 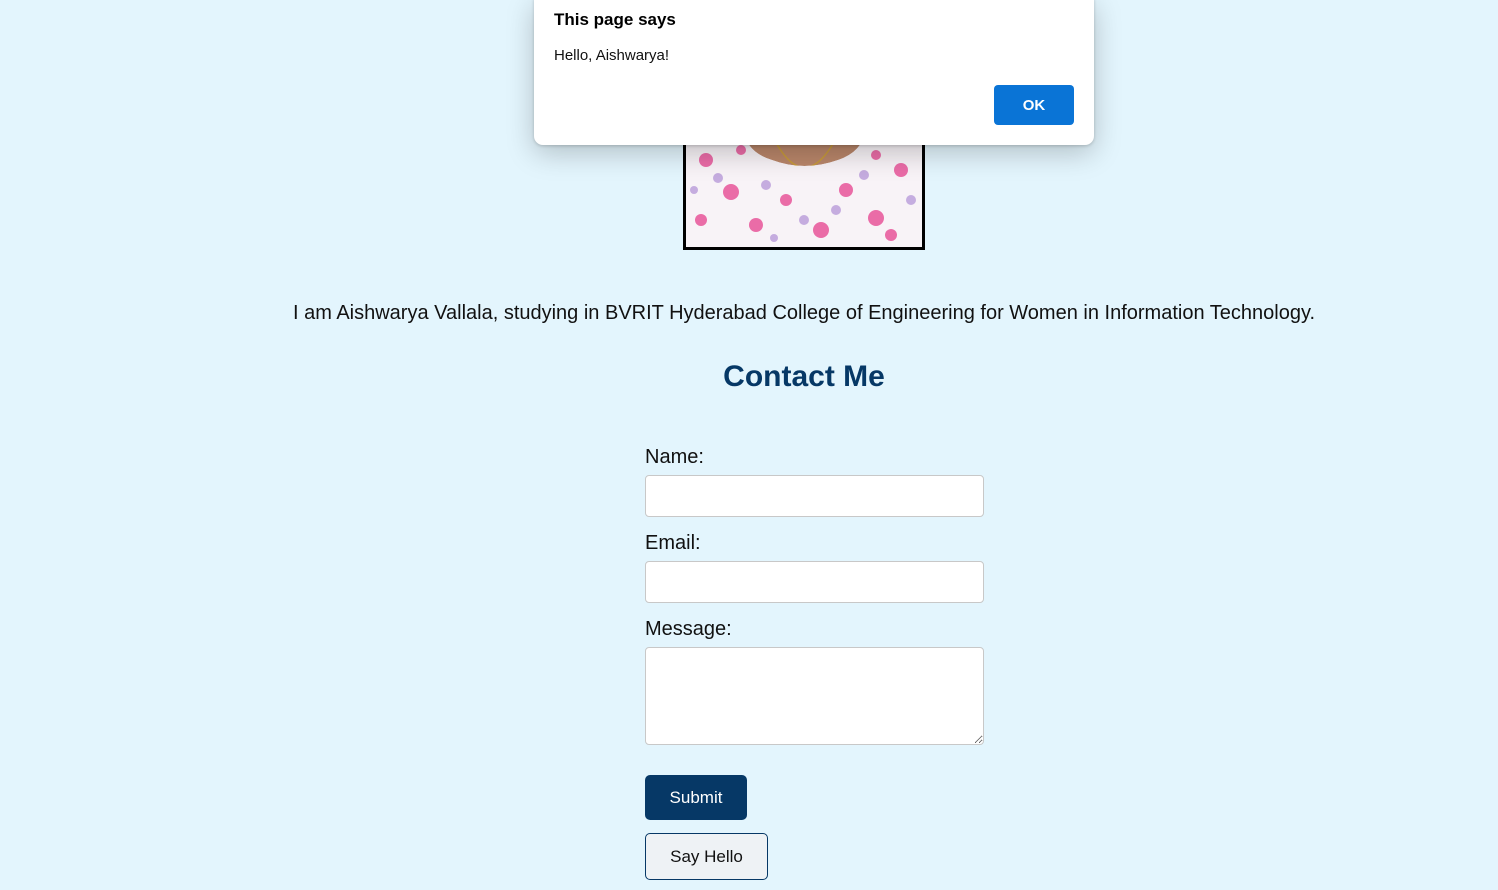 I want to click on profile-photo, so click(x=804, y=190).